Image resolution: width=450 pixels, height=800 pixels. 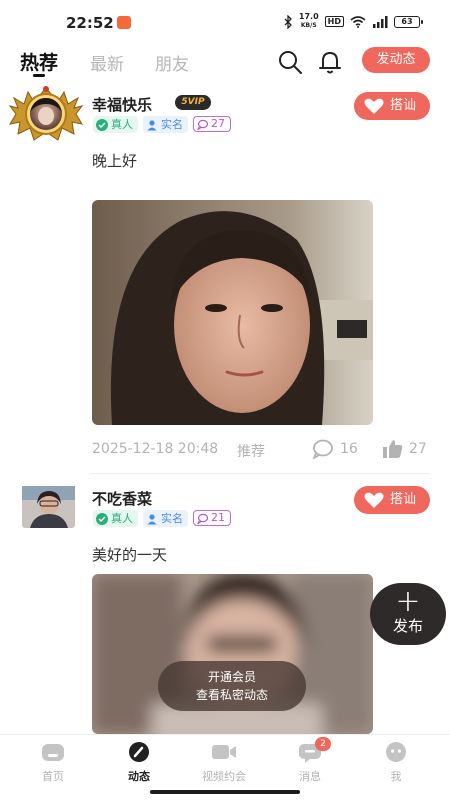 What do you see at coordinates (46, 114) in the screenshot?
I see `avatar-vip-frame` at bounding box center [46, 114].